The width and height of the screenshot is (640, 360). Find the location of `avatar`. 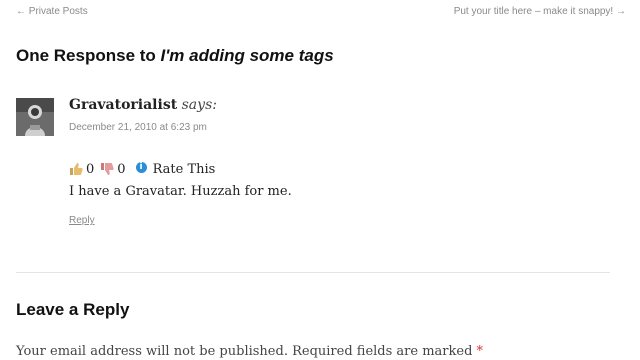

avatar is located at coordinates (35, 117).